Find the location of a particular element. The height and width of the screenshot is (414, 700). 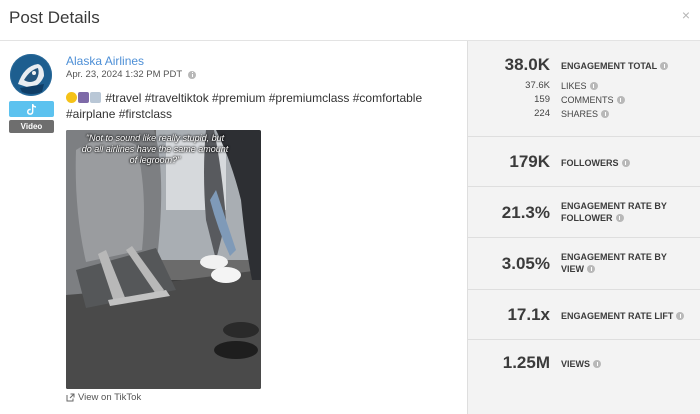

metric-engagement-rate-lift: 17.1x ENGAGEMENT RATE LIFT is located at coordinates (584, 315).